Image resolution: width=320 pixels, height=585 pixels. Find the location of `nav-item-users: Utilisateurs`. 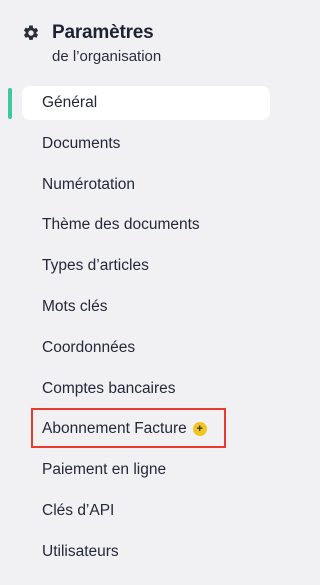

nav-item-users: Utilisateurs is located at coordinates (146, 552).